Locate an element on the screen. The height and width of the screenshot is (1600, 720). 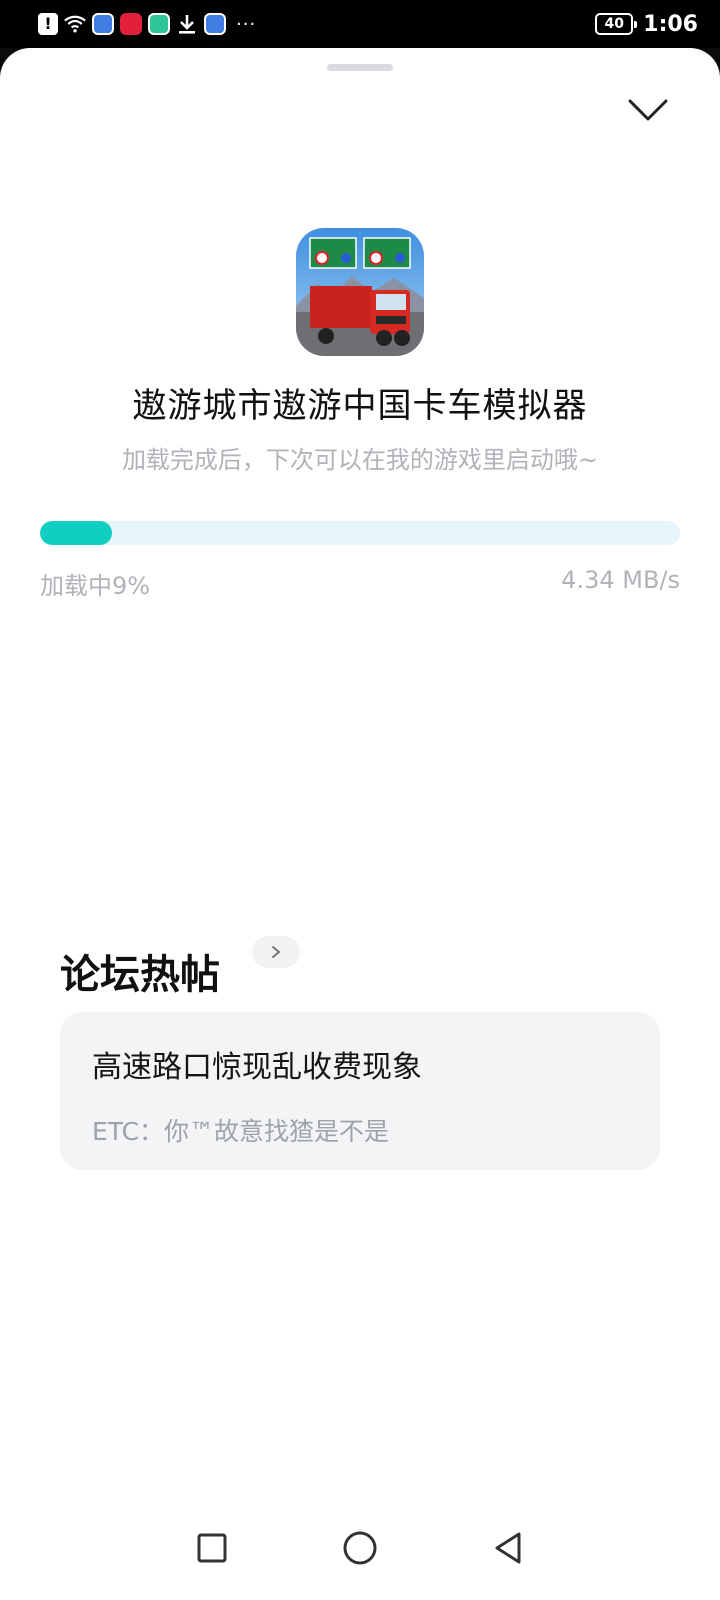
back-button is located at coordinates (508, 1548).